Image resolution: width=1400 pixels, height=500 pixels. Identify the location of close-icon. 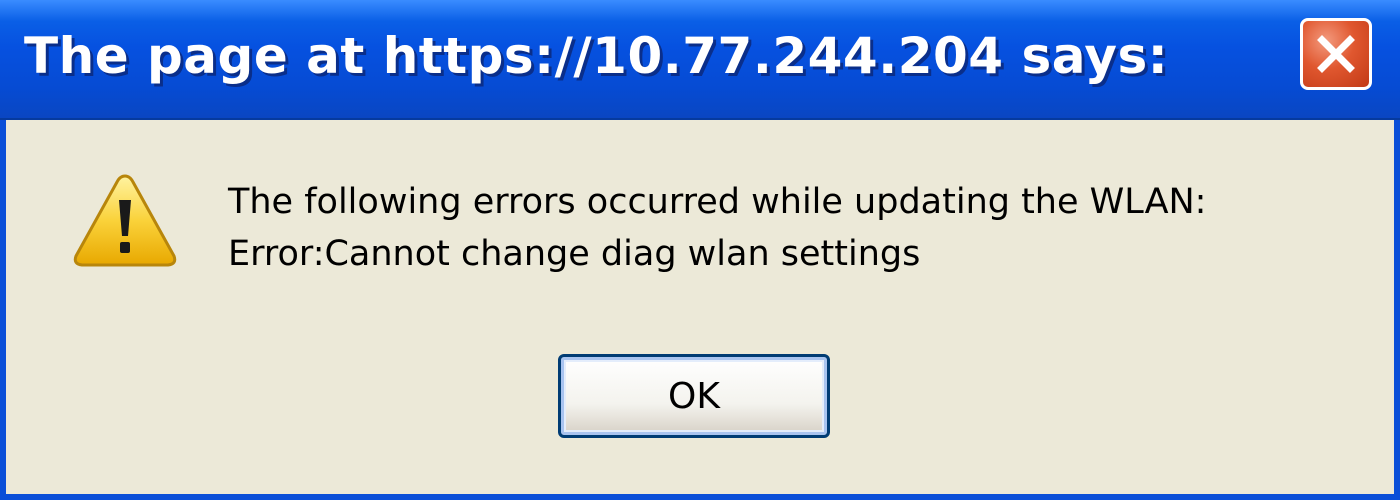
(1336, 54).